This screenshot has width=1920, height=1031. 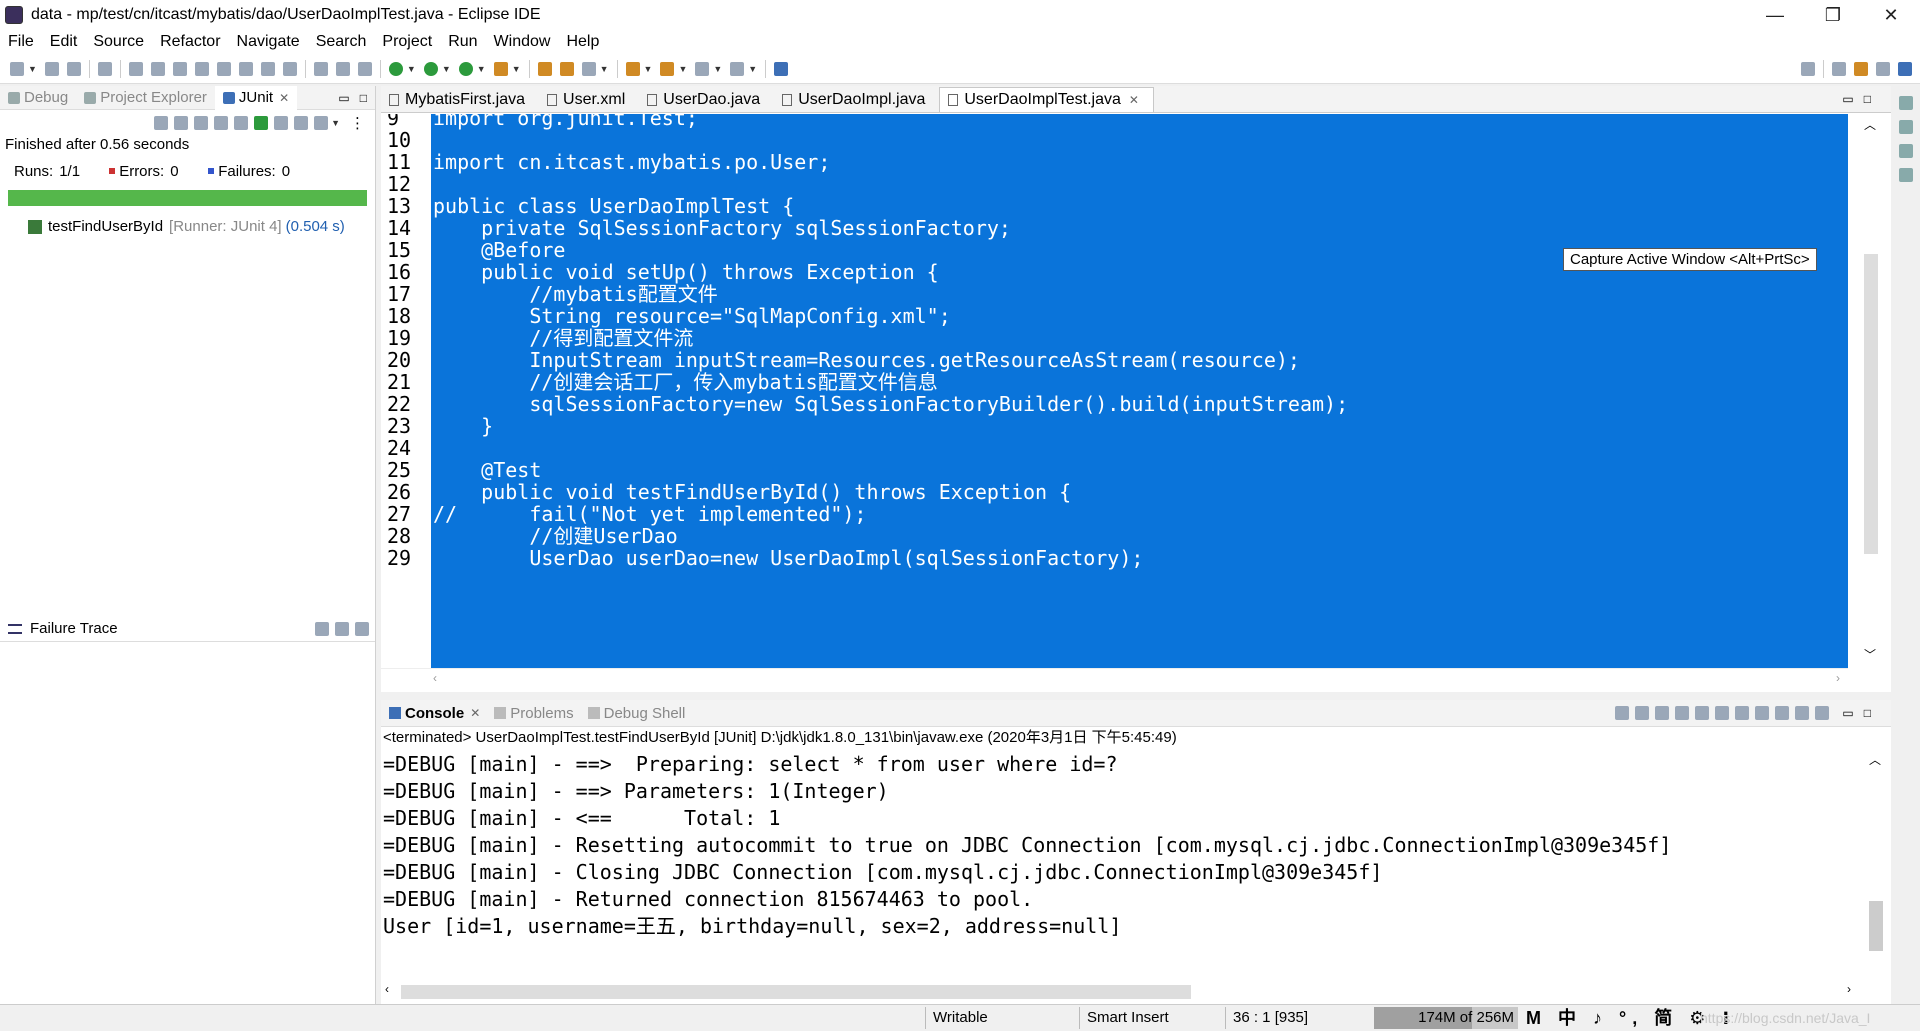 What do you see at coordinates (256, 97) in the screenshot?
I see `tab-junit: JUnit ✕` at bounding box center [256, 97].